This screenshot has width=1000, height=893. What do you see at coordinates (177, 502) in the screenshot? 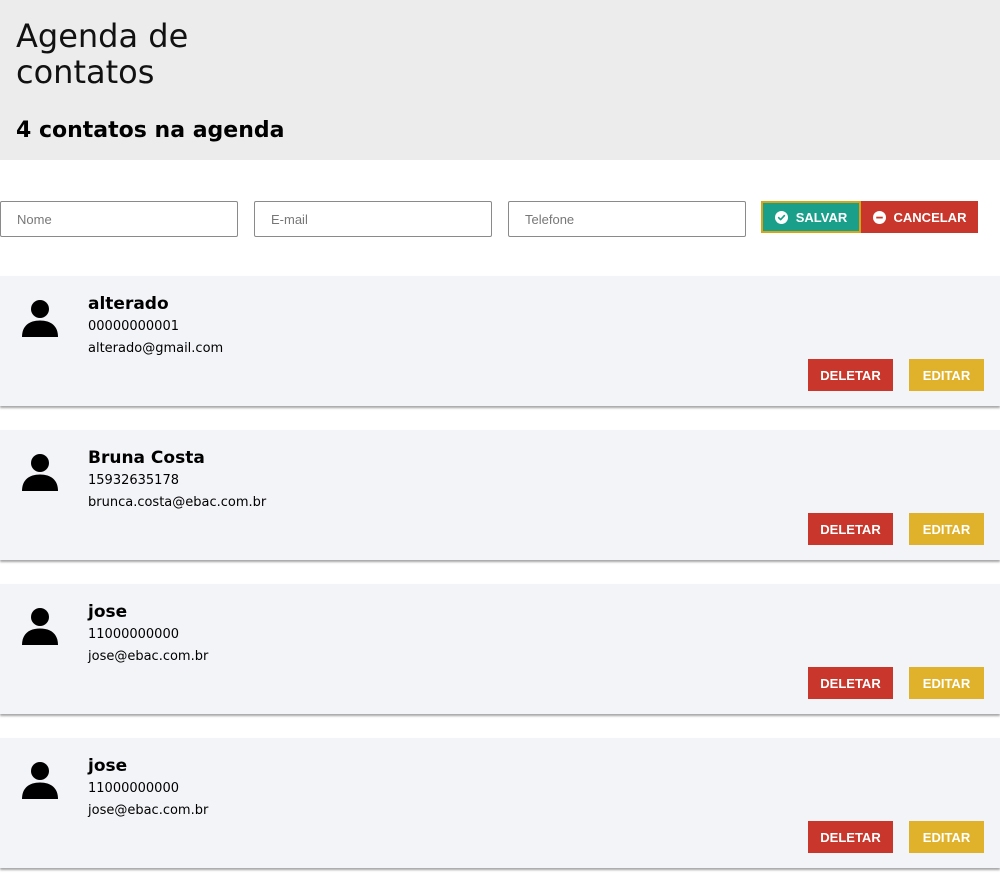
I see `contact-email: brunca.costa@ebac.com.br` at bounding box center [177, 502].